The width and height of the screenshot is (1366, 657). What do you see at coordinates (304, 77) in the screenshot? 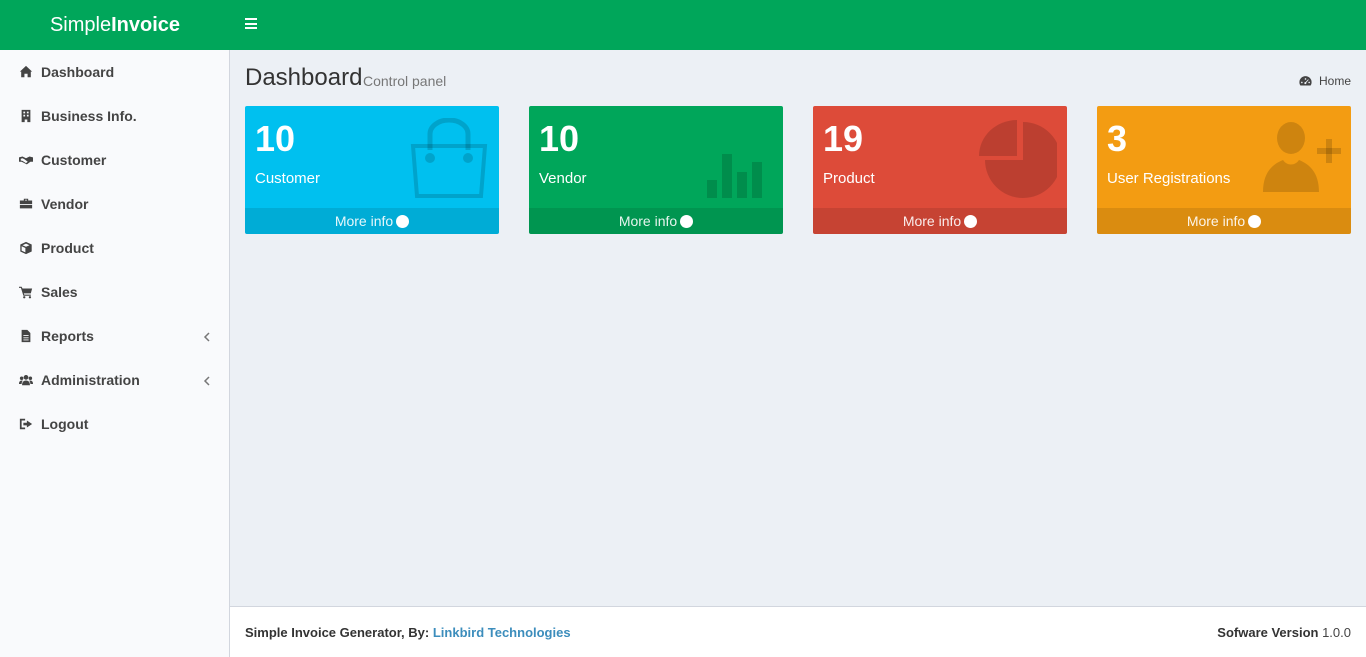
I see `page-title: Dashboard` at bounding box center [304, 77].